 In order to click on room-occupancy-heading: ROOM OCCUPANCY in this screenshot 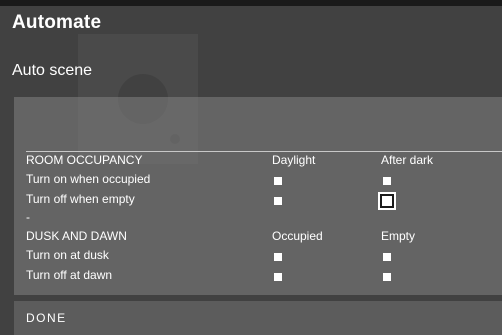, I will do `click(84, 160)`.